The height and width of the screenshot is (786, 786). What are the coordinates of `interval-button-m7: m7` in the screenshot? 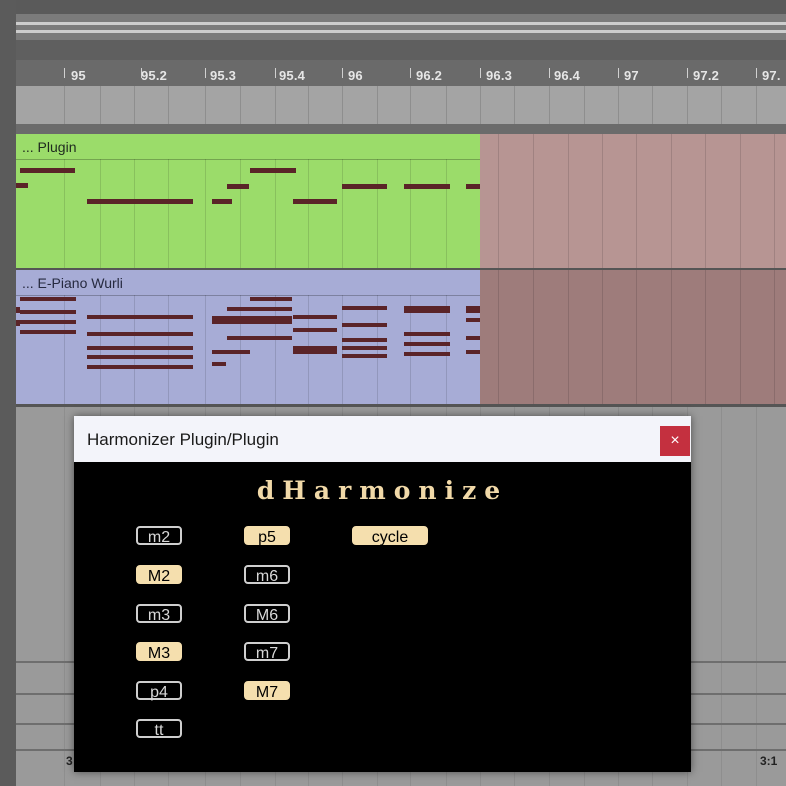 It's located at (267, 652).